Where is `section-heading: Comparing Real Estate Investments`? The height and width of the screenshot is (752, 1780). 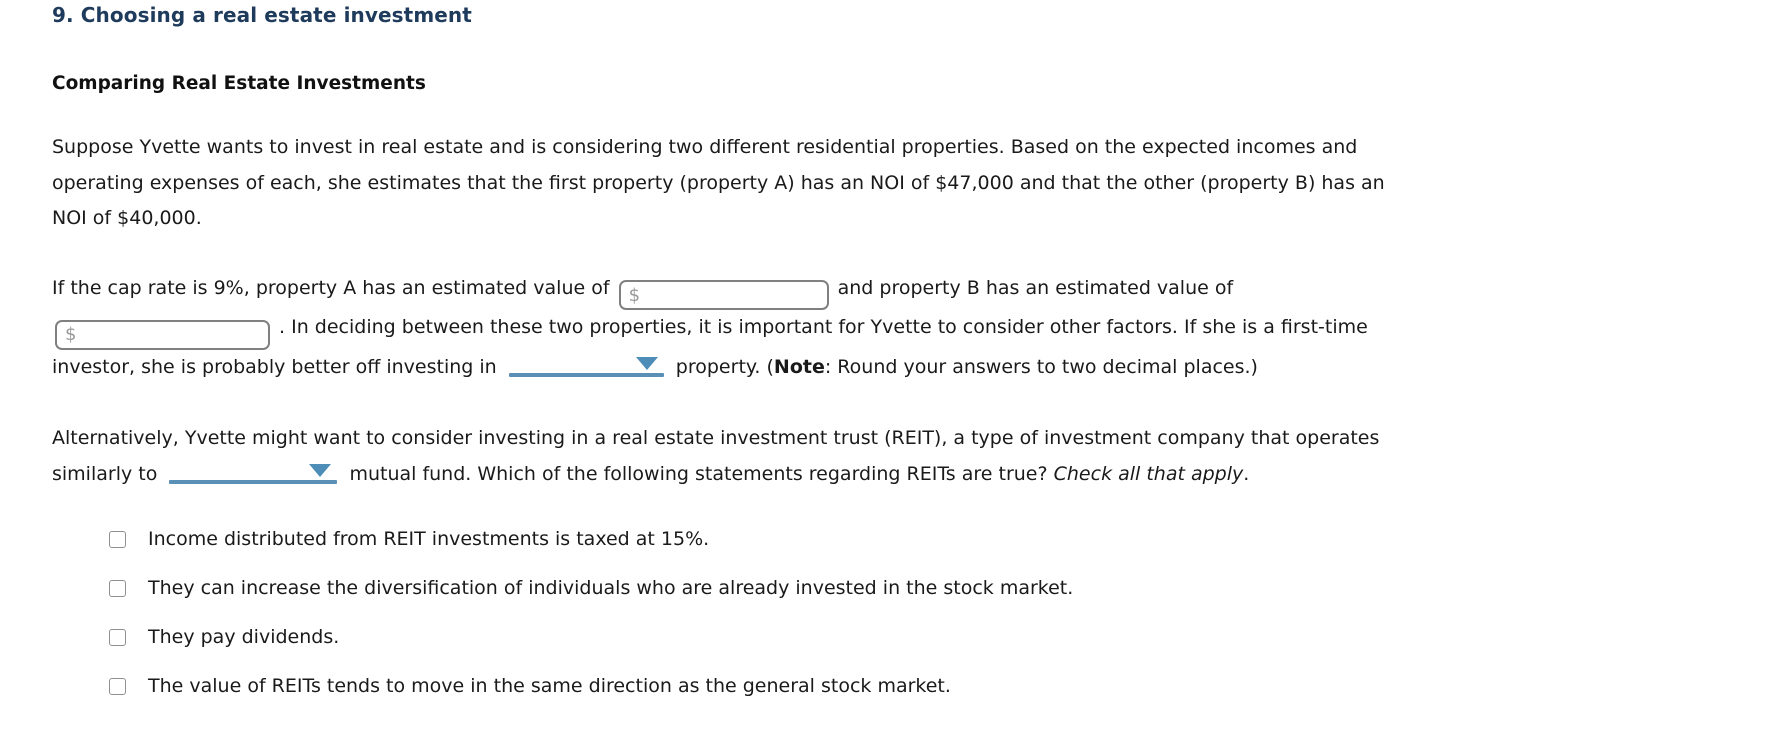 section-heading: Comparing Real Estate Investments is located at coordinates (239, 83).